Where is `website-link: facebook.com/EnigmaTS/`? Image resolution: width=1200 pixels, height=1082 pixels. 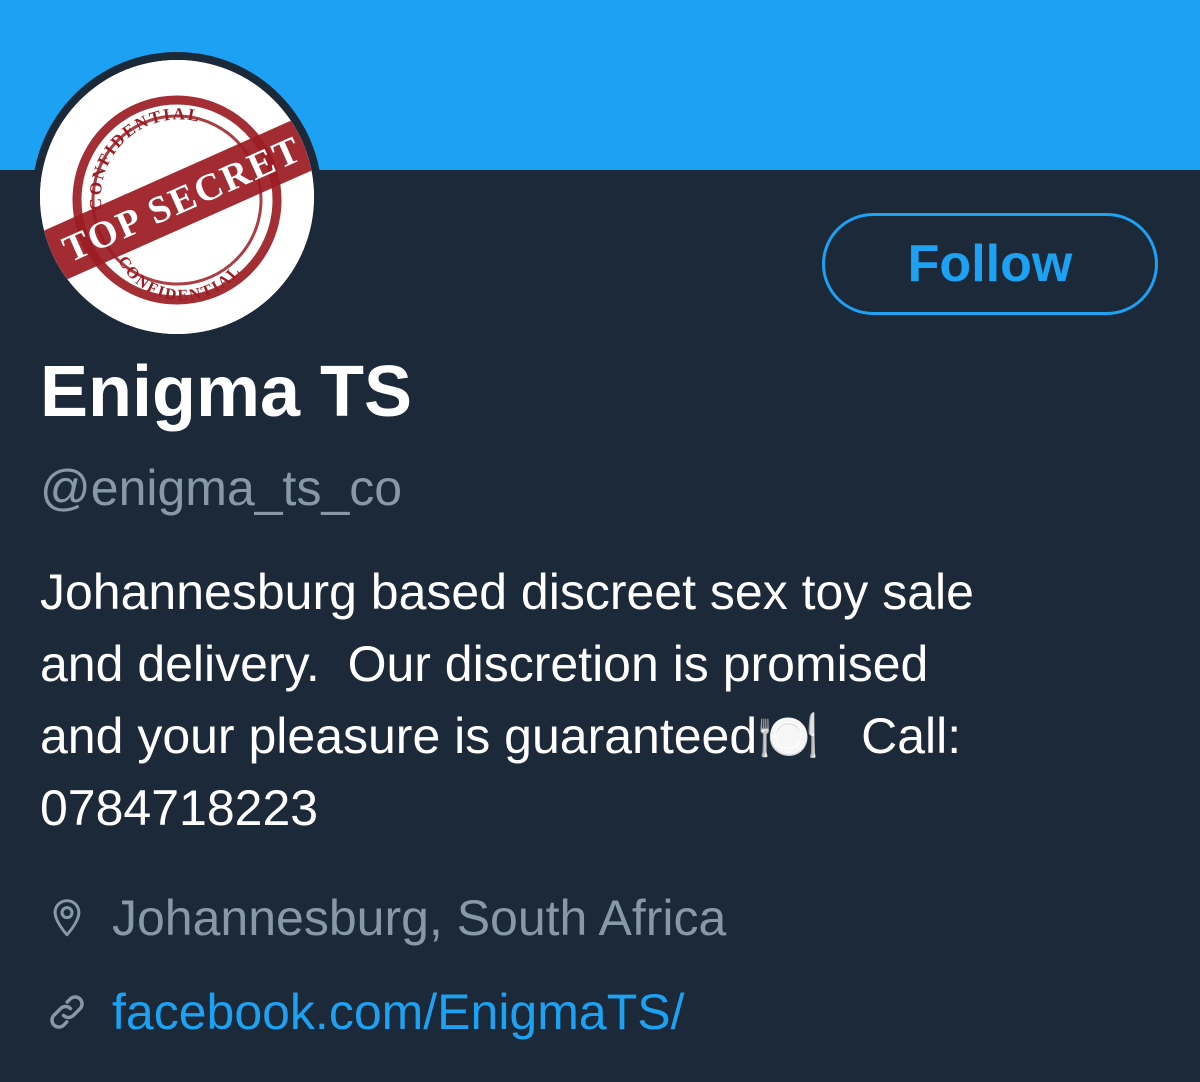
website-link: facebook.com/EnigmaTS/ is located at coordinates (398, 1012).